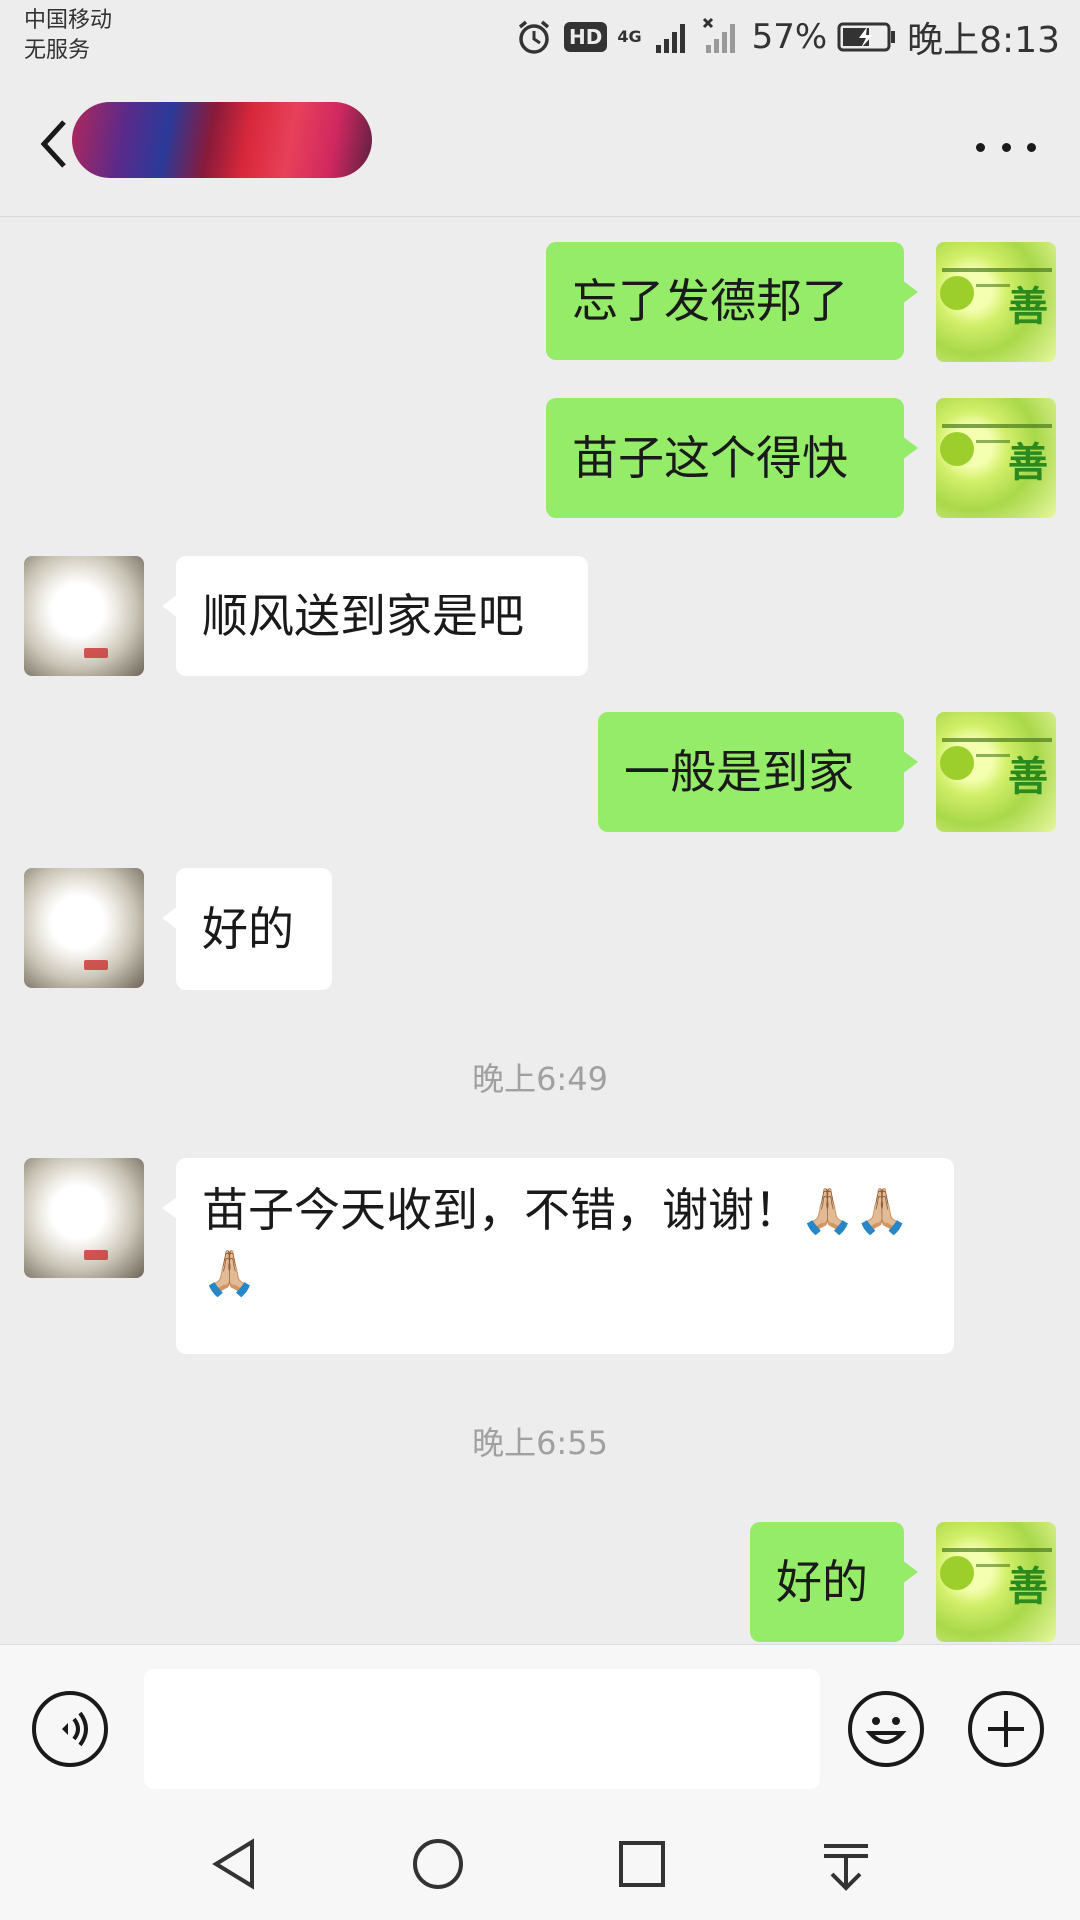 This screenshot has height=1920, width=1080. What do you see at coordinates (438, 1864) in the screenshot?
I see `home-circle-icon` at bounding box center [438, 1864].